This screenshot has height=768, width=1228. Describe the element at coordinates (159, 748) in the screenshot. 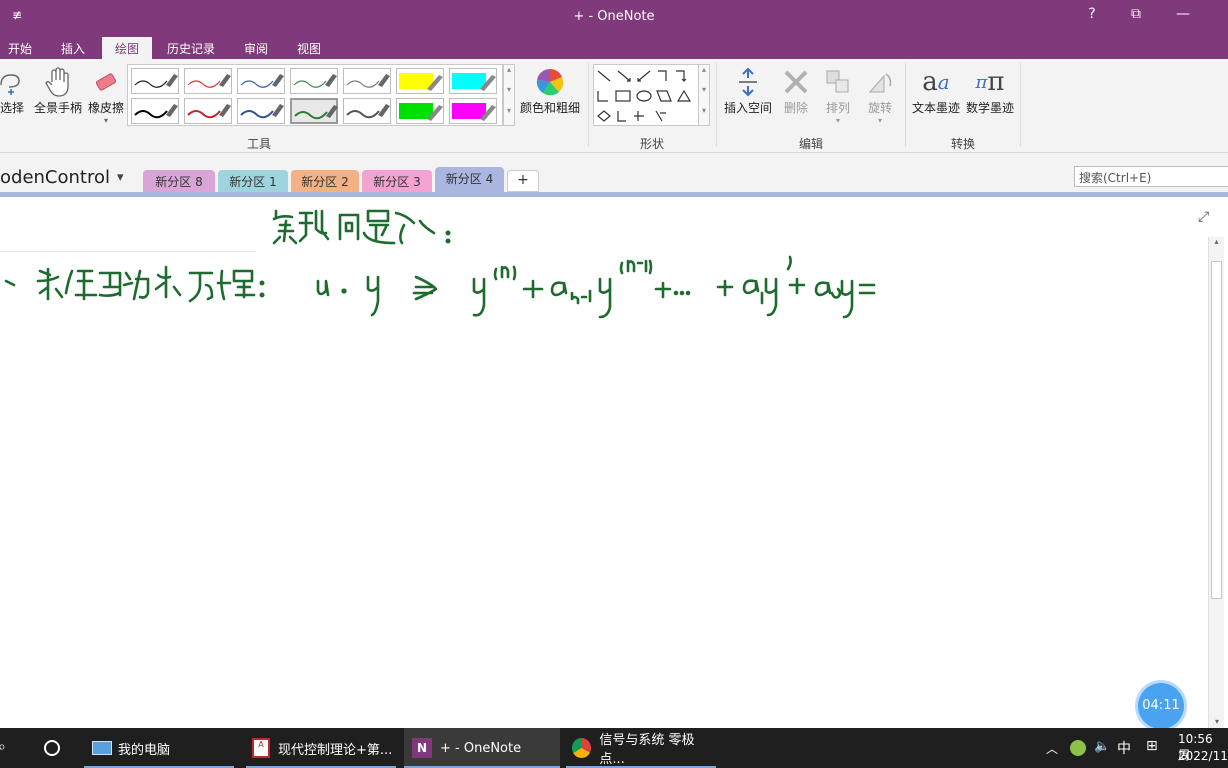

I see `taskbar-item-my-computer: 我的电脑` at that location.